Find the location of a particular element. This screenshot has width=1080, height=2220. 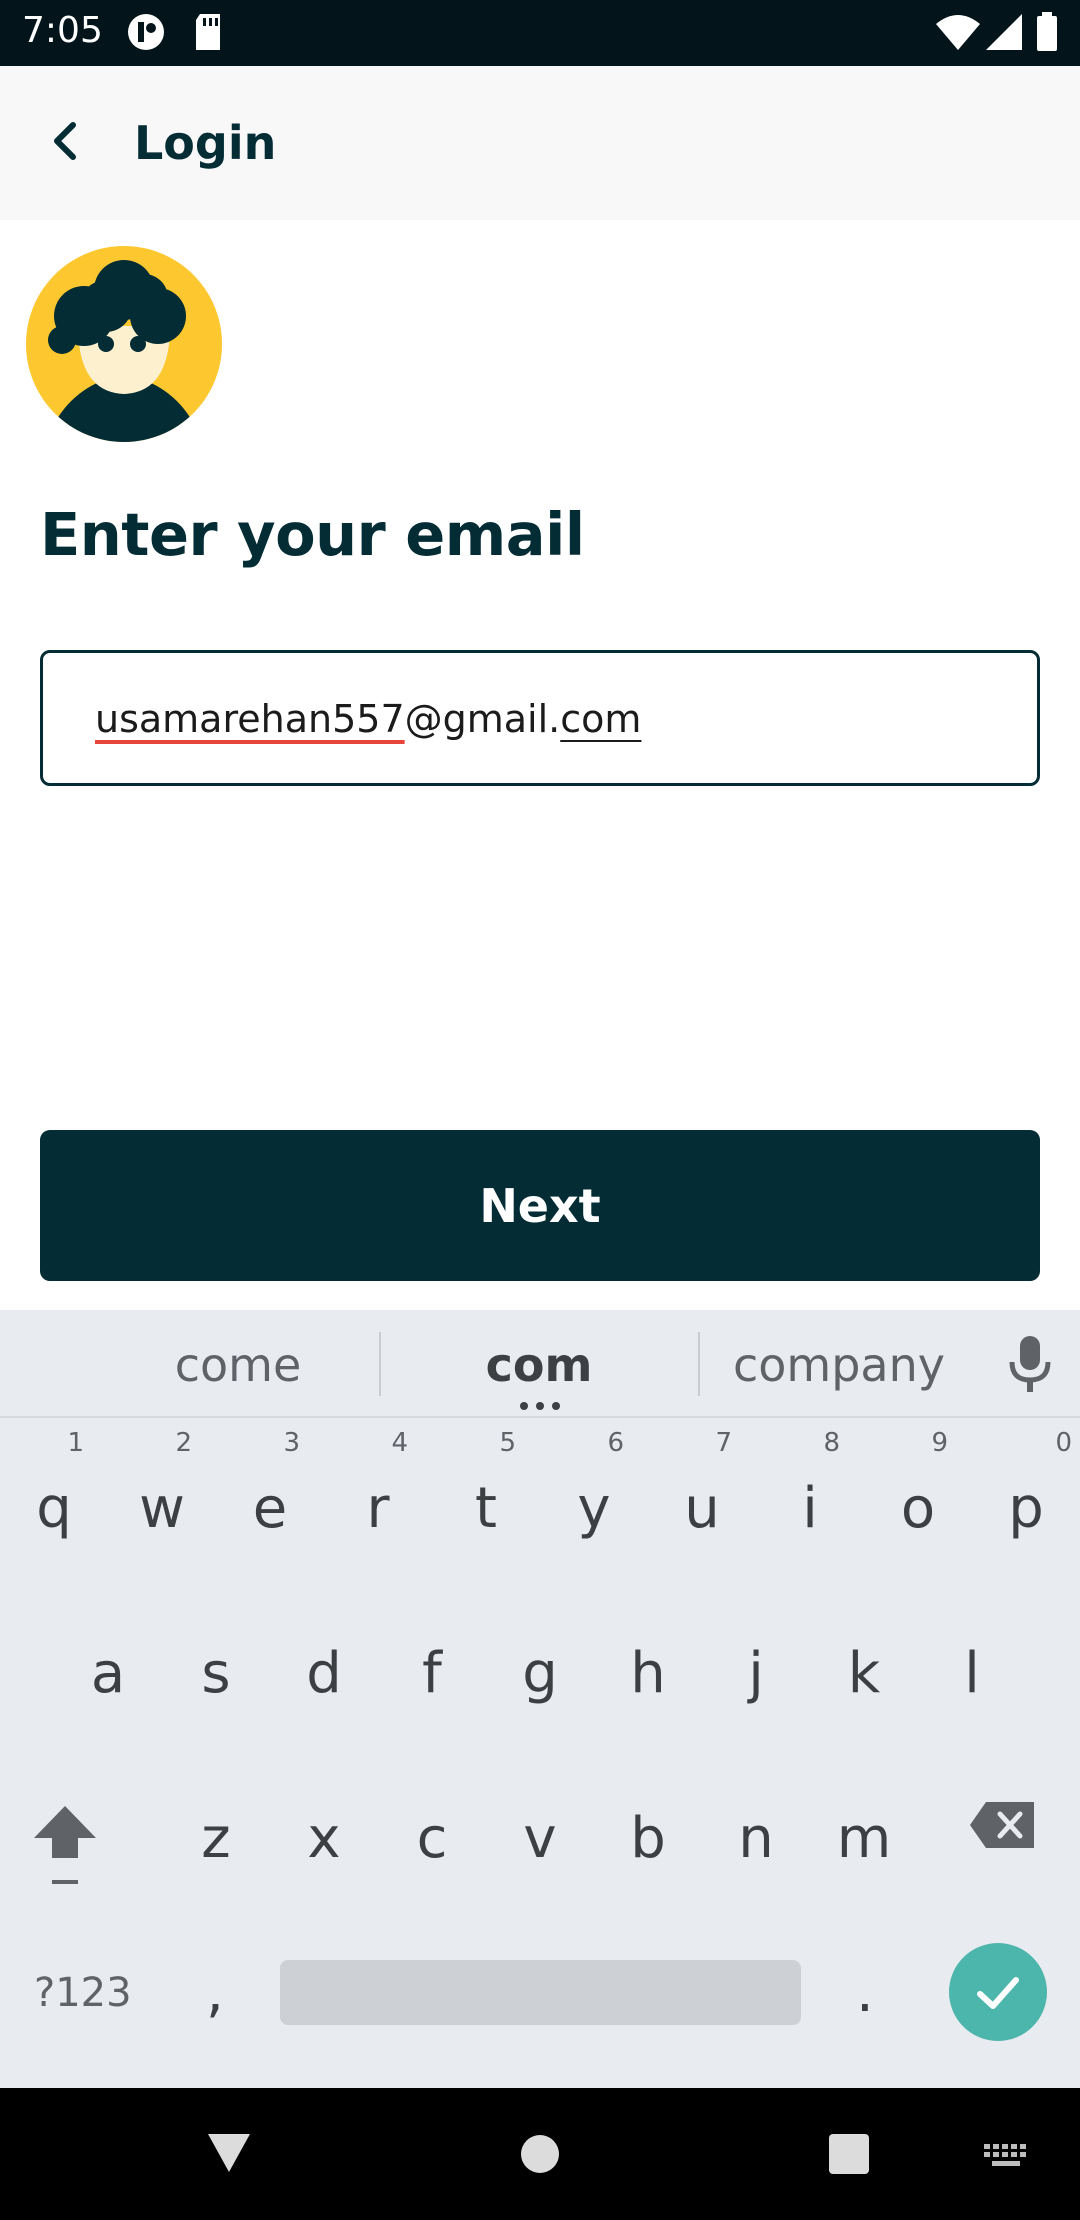

key-label: c is located at coordinates (432, 1838).